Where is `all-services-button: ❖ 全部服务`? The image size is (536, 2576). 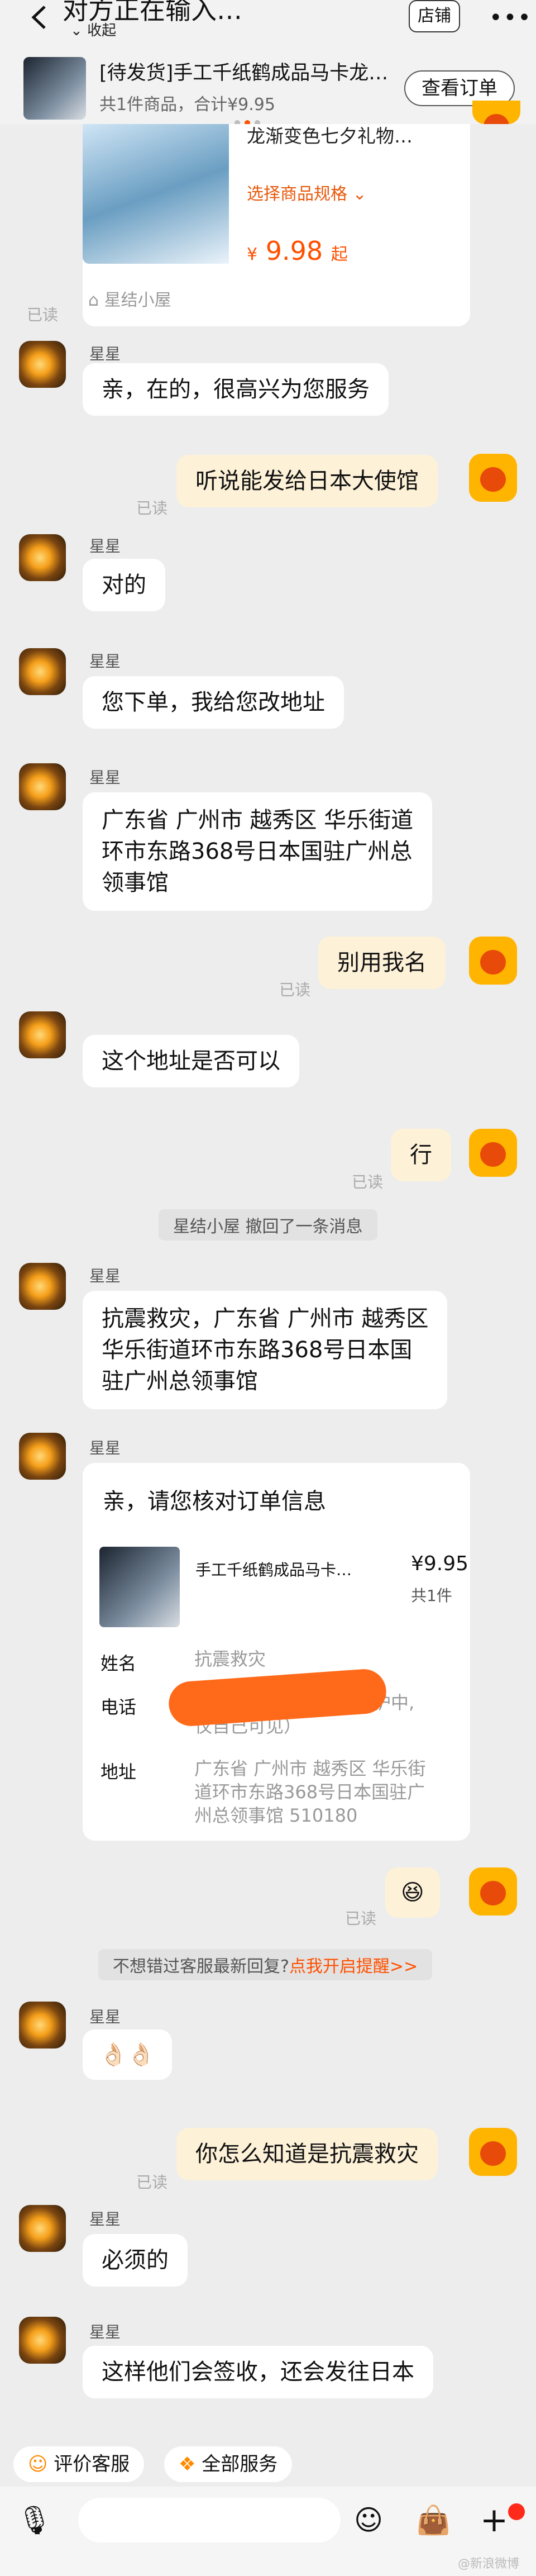
all-services-button: ❖ 全部服务 is located at coordinates (229, 2464).